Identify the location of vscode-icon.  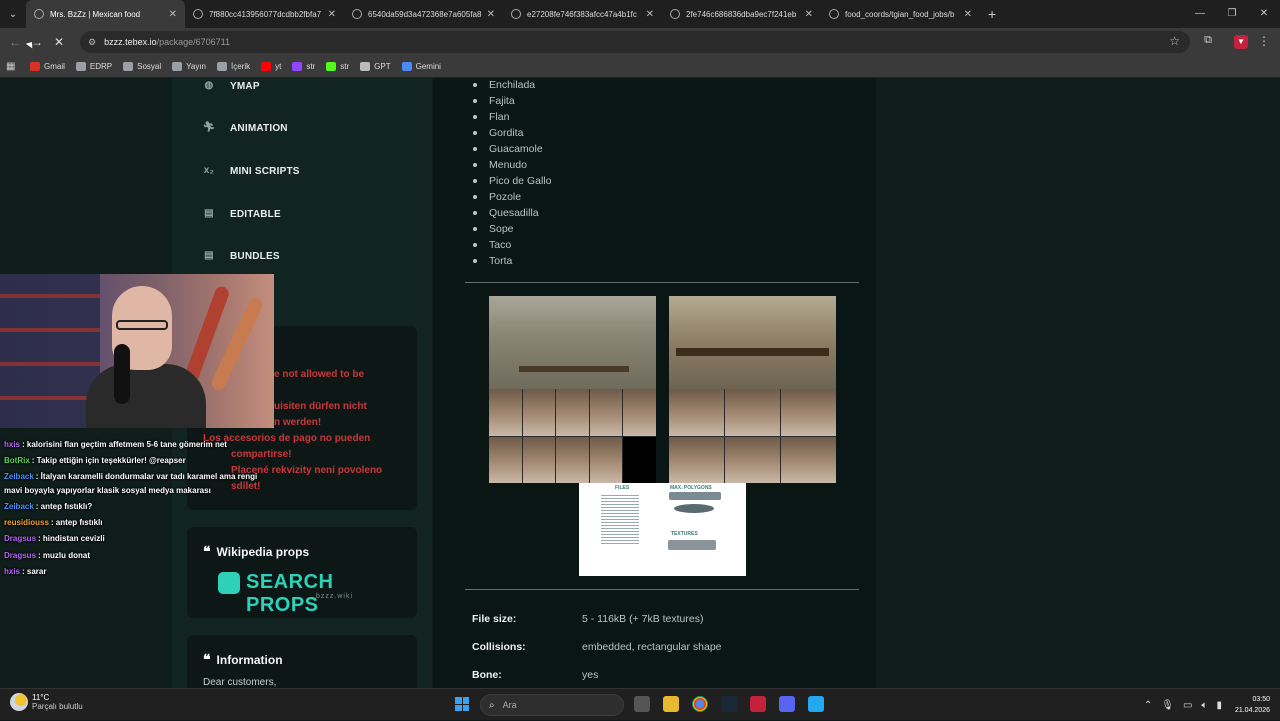
(816, 704).